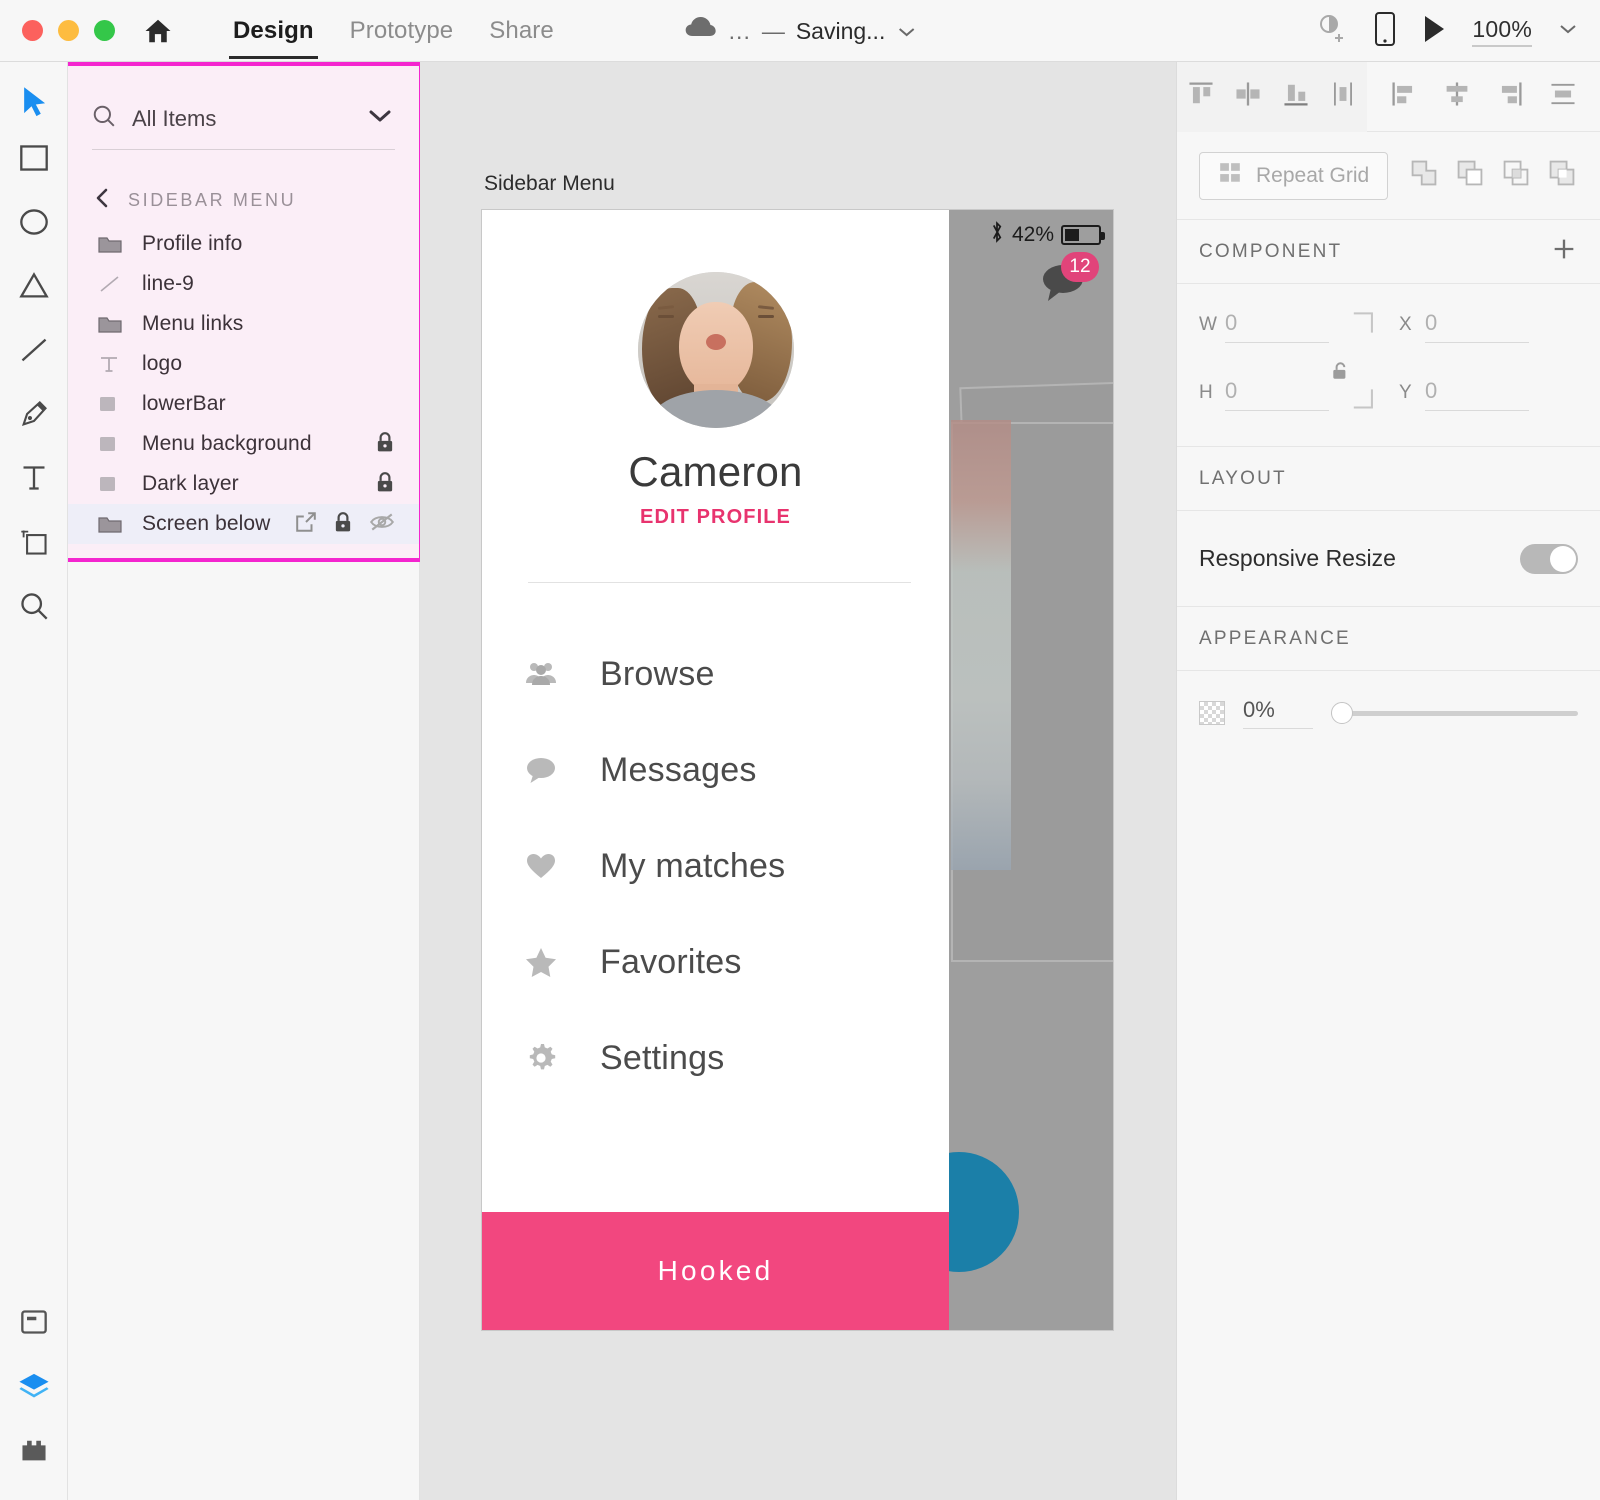 The height and width of the screenshot is (1500, 1600). Describe the element at coordinates (1470, 175) in the screenshot. I see `subtract-shape-icon` at that location.